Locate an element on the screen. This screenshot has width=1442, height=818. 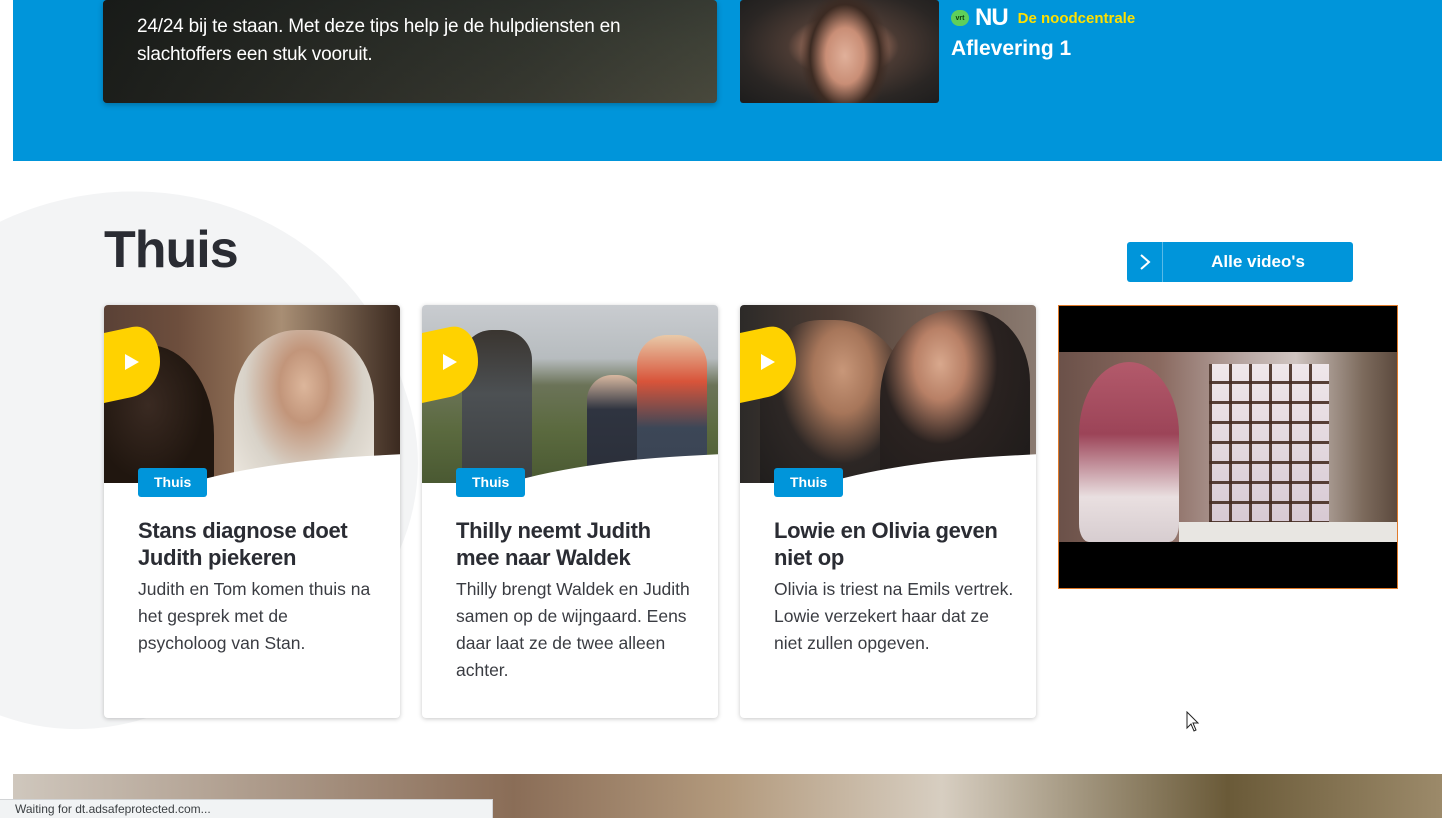
video-table is located at coordinates (1288, 532).